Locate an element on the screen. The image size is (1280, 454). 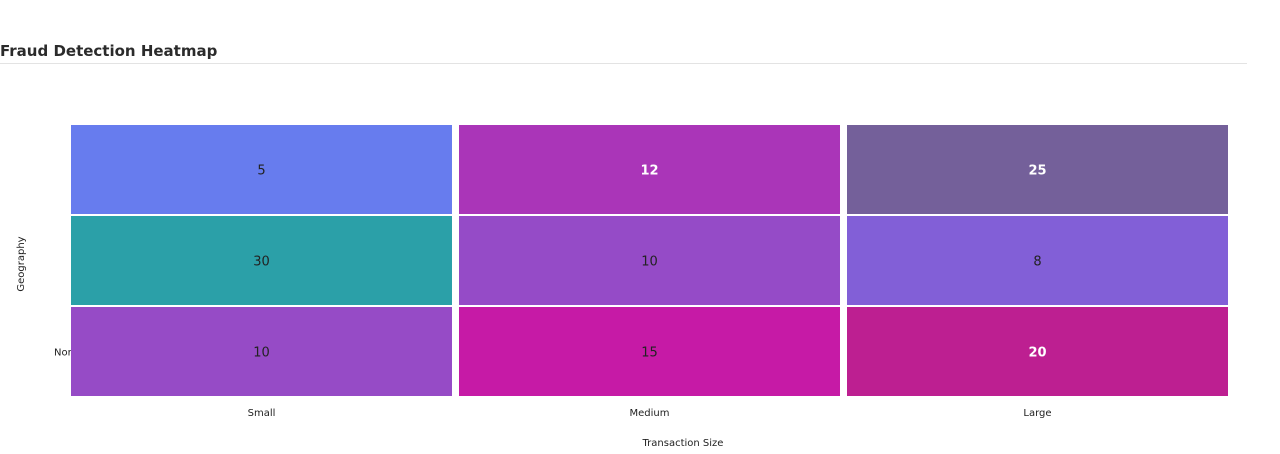
cell-value-label: 8 is located at coordinates (1037, 262).